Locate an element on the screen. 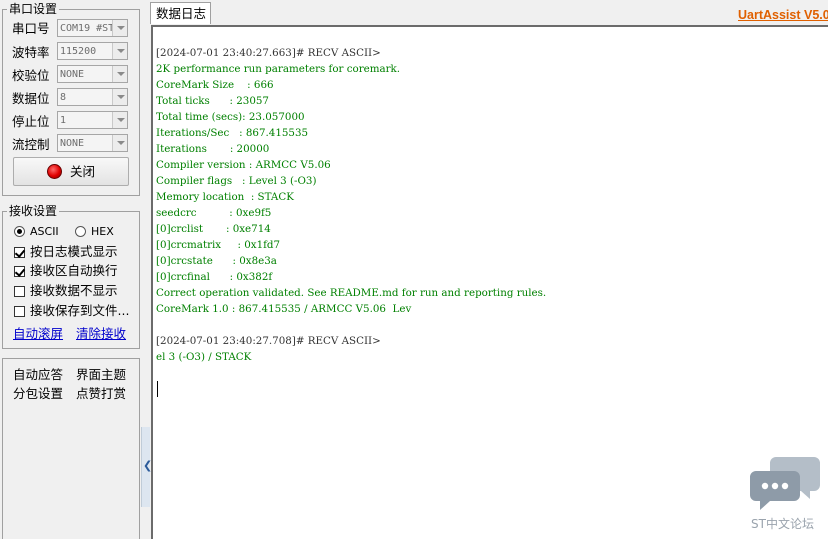 The width and height of the screenshot is (828, 539). packet-settings-button: 分包设置 is located at coordinates (38, 394).